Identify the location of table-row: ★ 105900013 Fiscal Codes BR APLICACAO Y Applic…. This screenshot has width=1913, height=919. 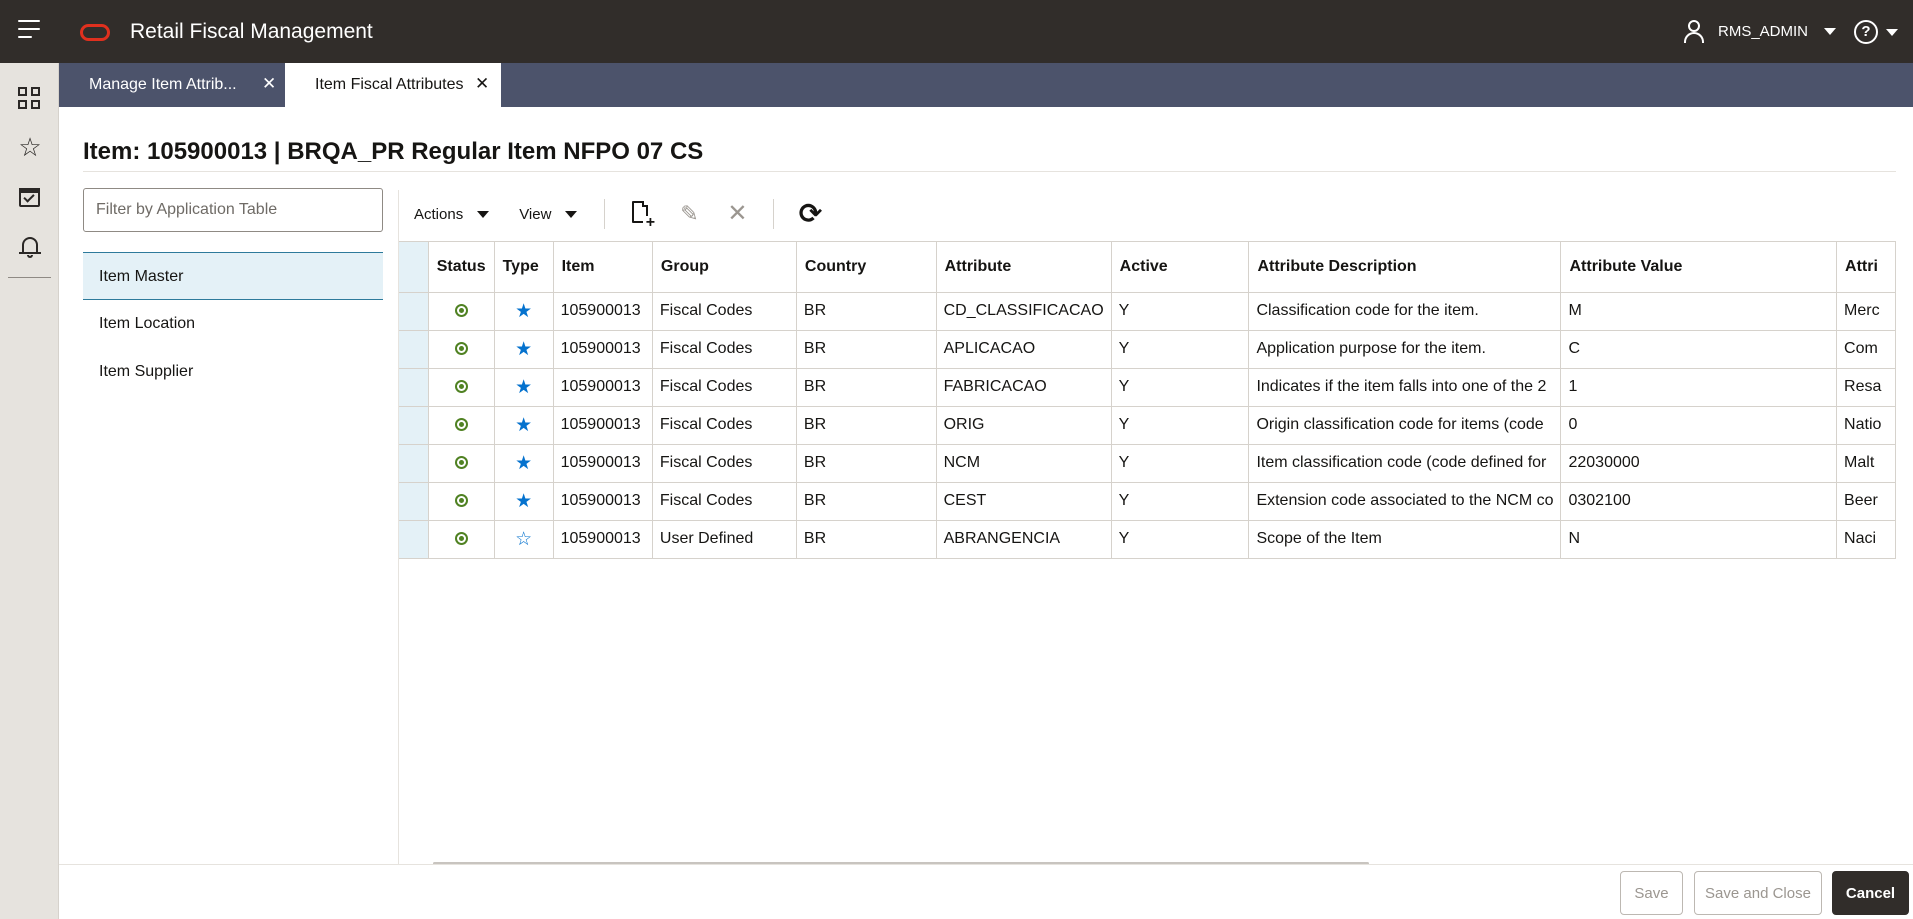
(1147, 349).